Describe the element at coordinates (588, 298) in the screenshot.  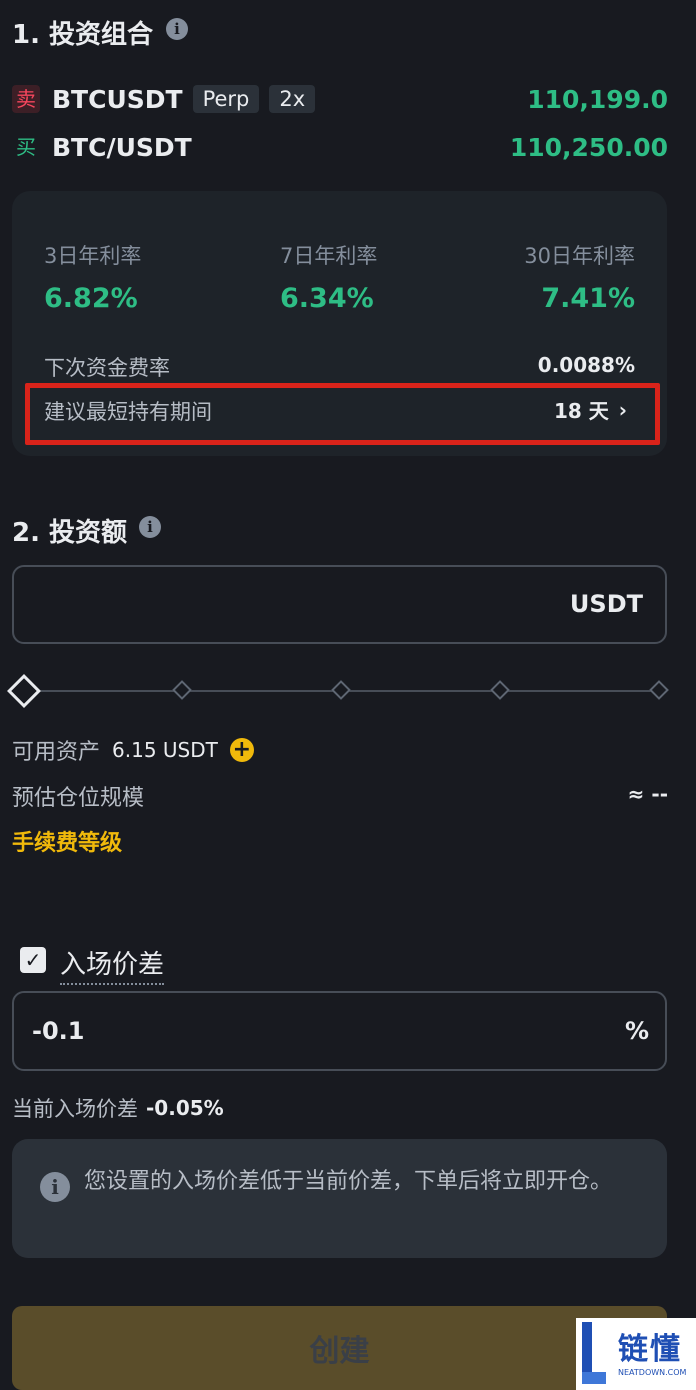
I see `rate-value-30d: 7.41%` at that location.